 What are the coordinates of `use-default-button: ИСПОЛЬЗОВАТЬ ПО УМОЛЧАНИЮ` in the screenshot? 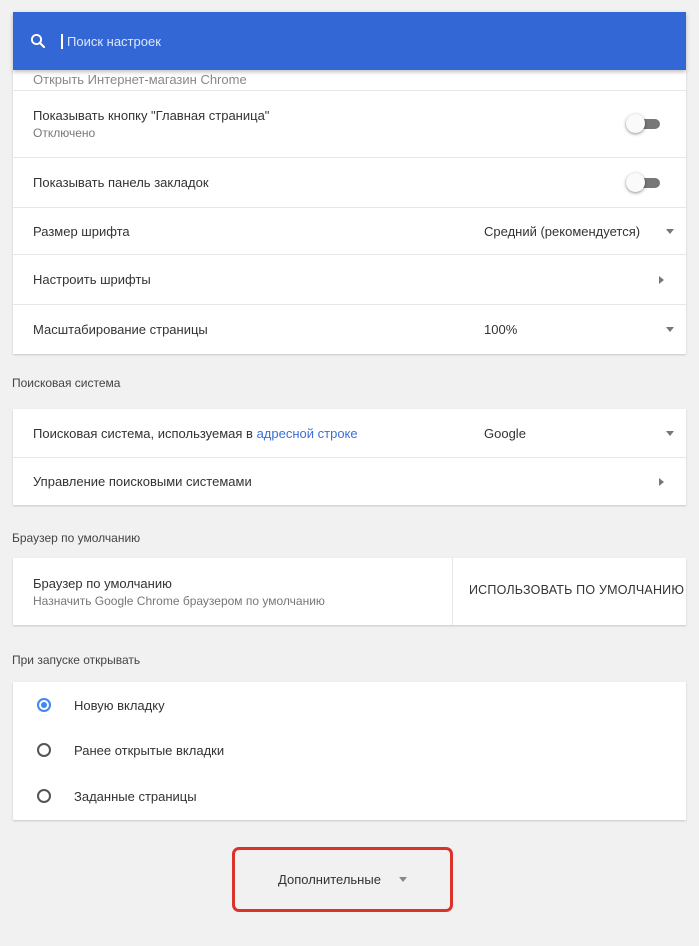 It's located at (576, 590).